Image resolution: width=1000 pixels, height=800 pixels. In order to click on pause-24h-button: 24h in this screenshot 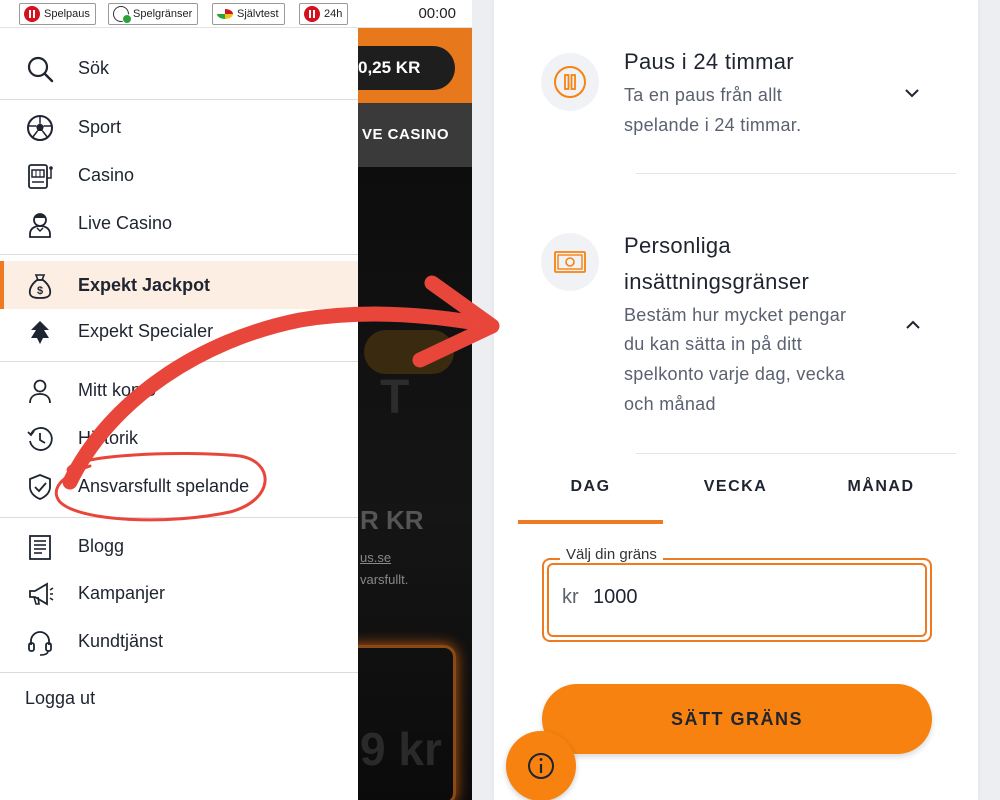, I will do `click(324, 14)`.